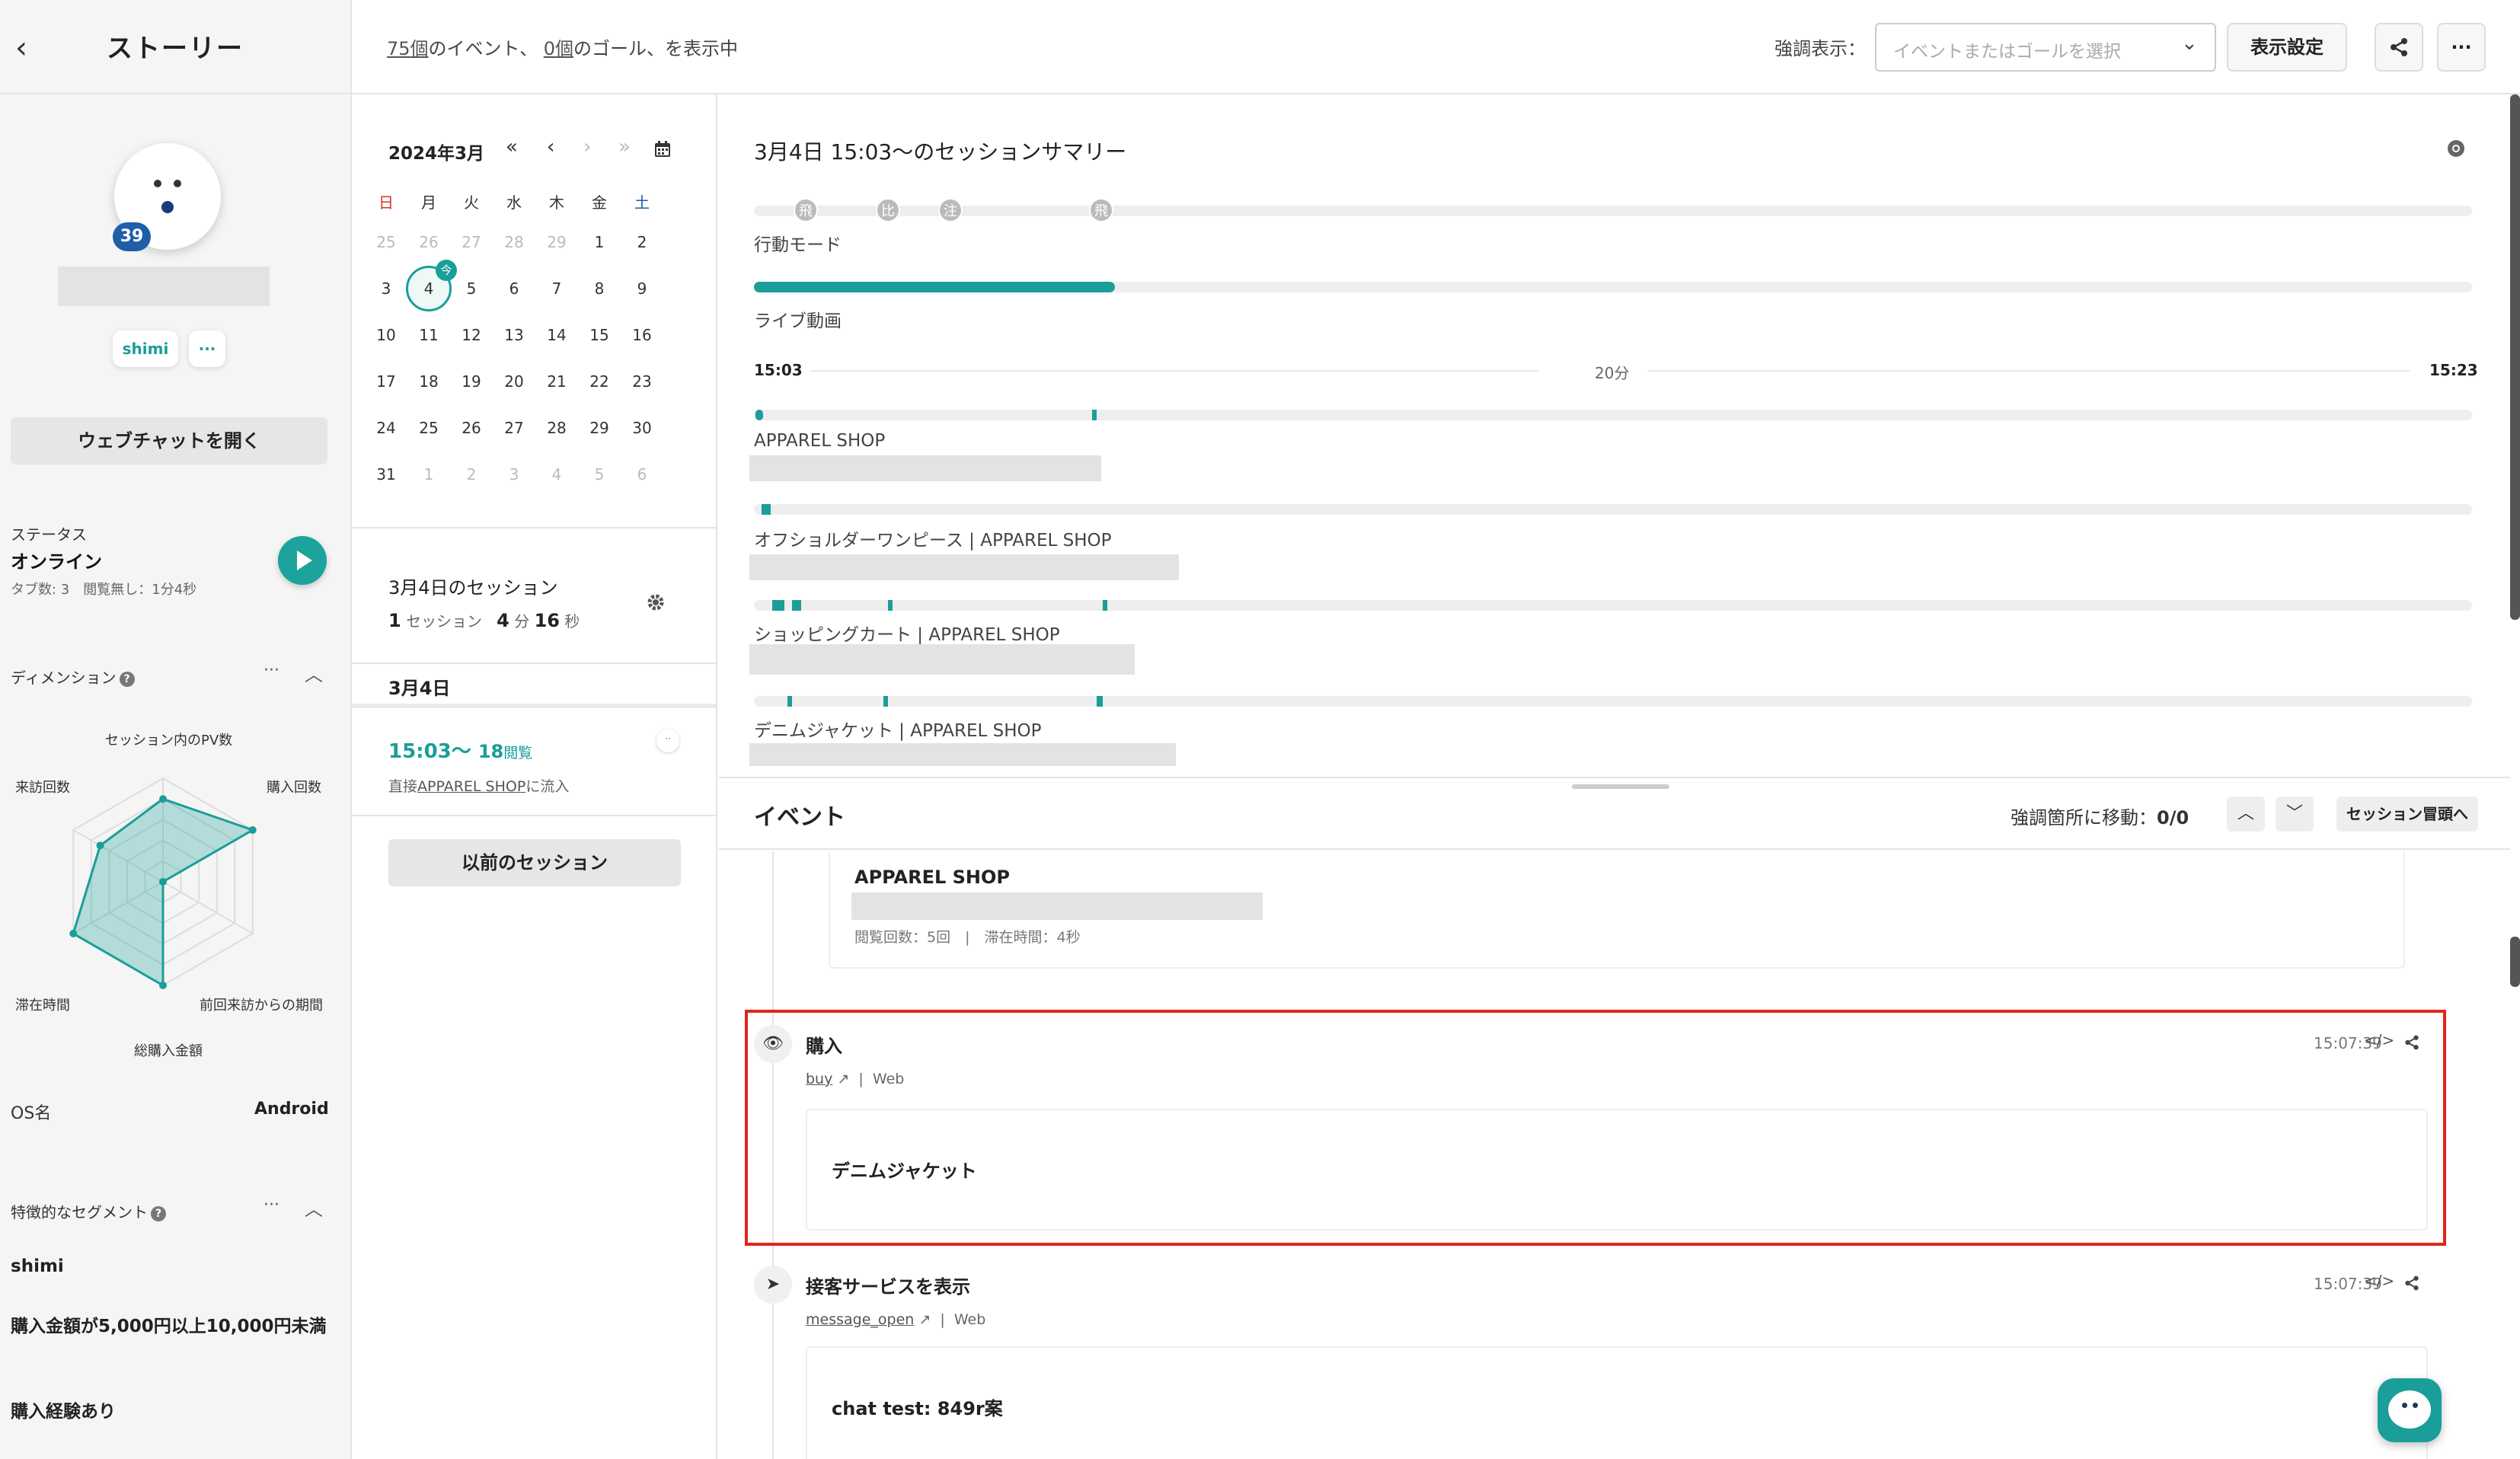  What do you see at coordinates (88, 1211) in the screenshot?
I see `segment-section-title: 特徴的なセグメント?` at bounding box center [88, 1211].